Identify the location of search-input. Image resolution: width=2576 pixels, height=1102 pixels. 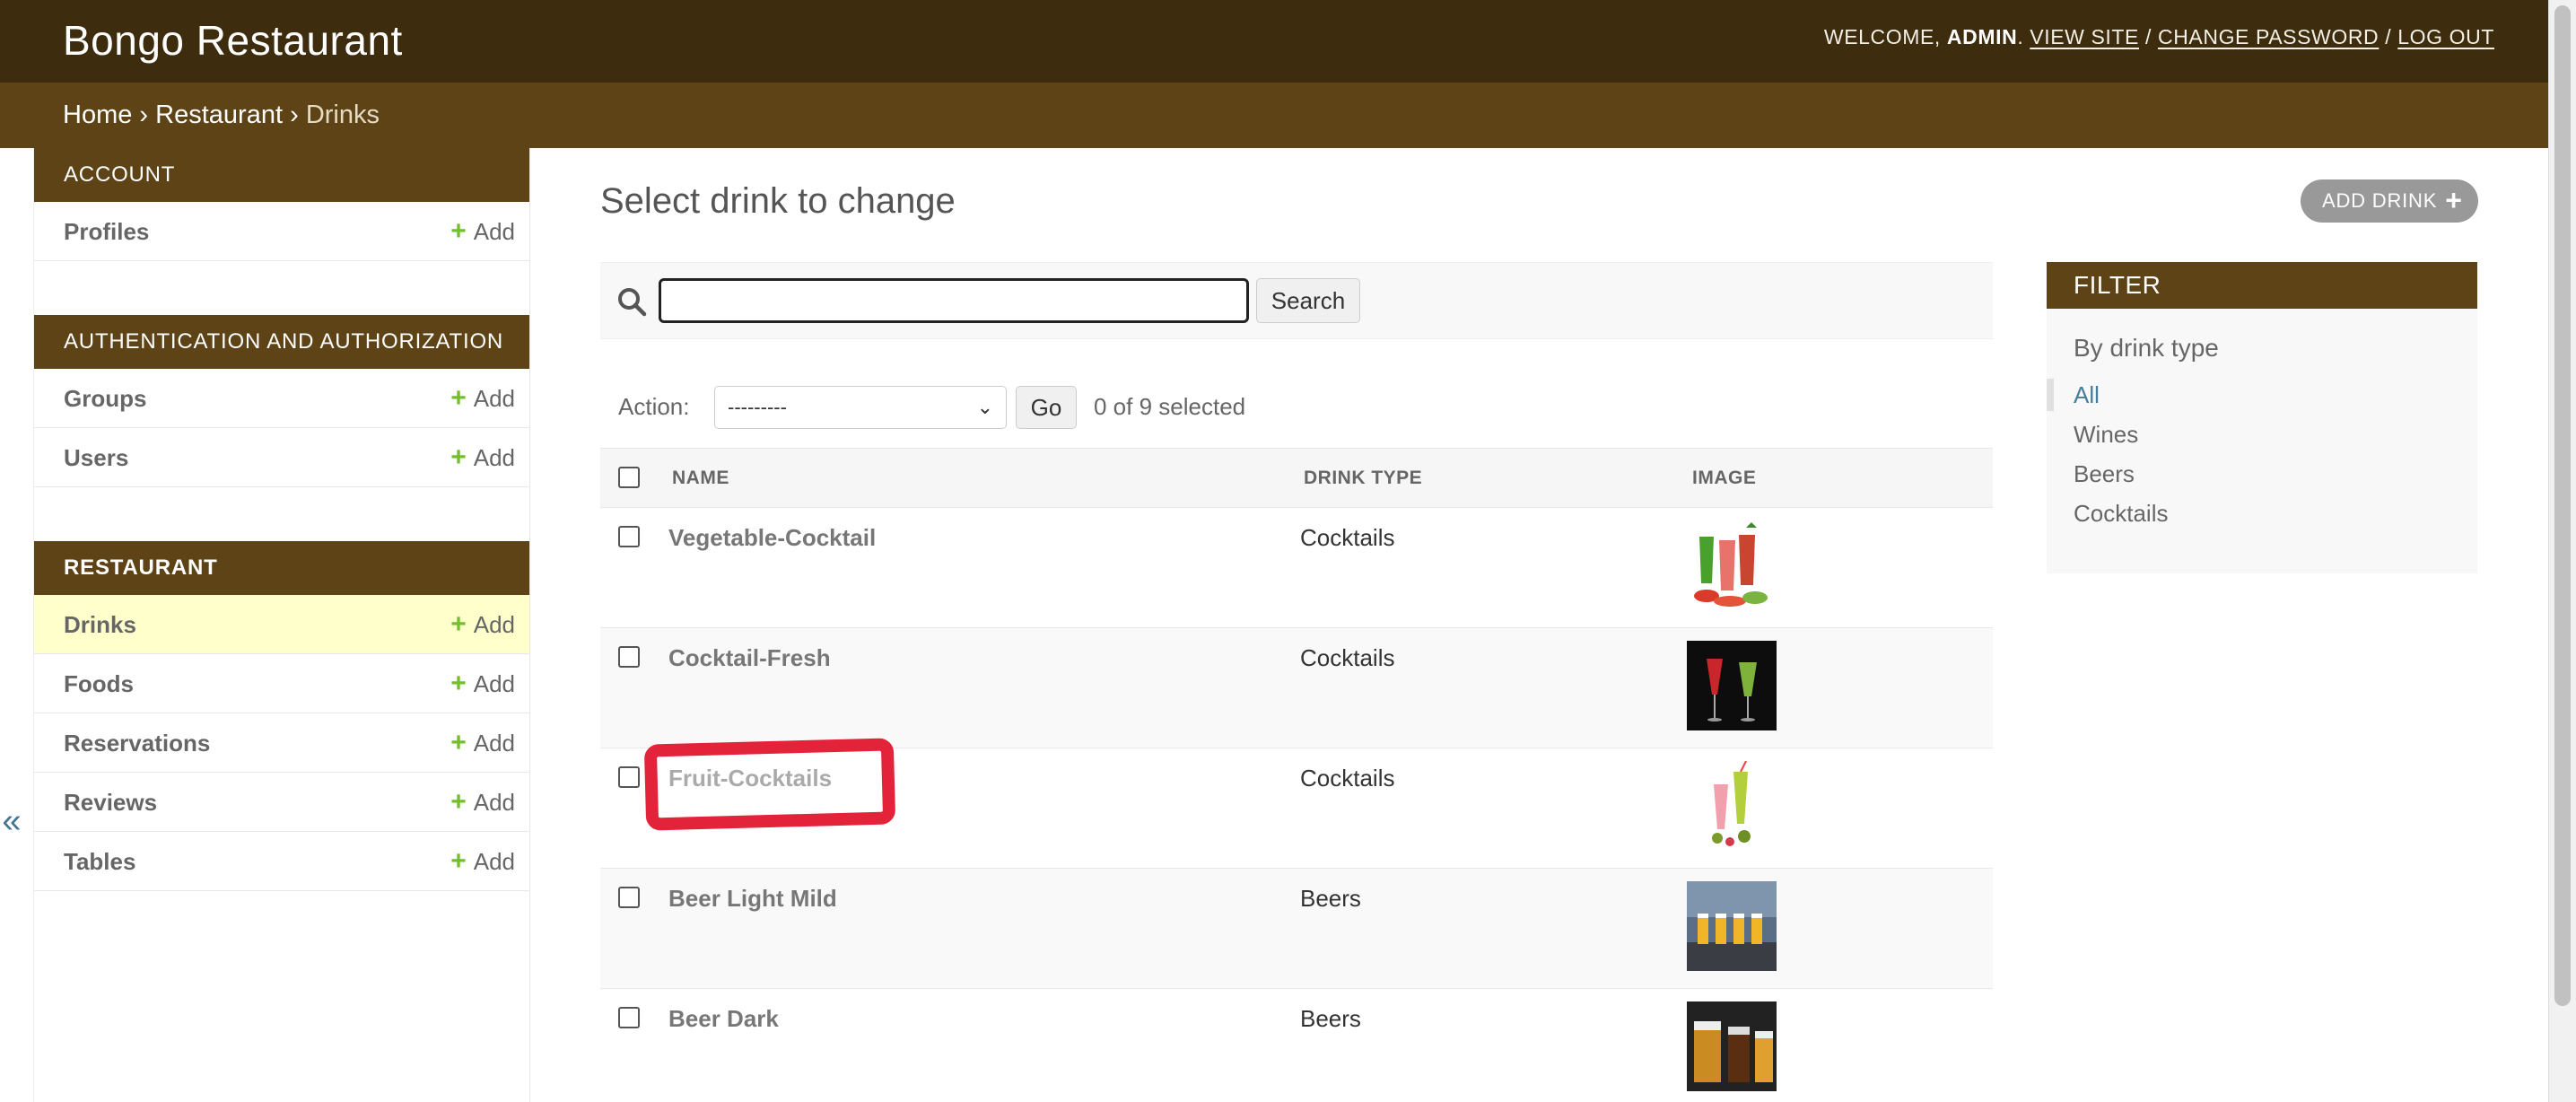
(954, 300).